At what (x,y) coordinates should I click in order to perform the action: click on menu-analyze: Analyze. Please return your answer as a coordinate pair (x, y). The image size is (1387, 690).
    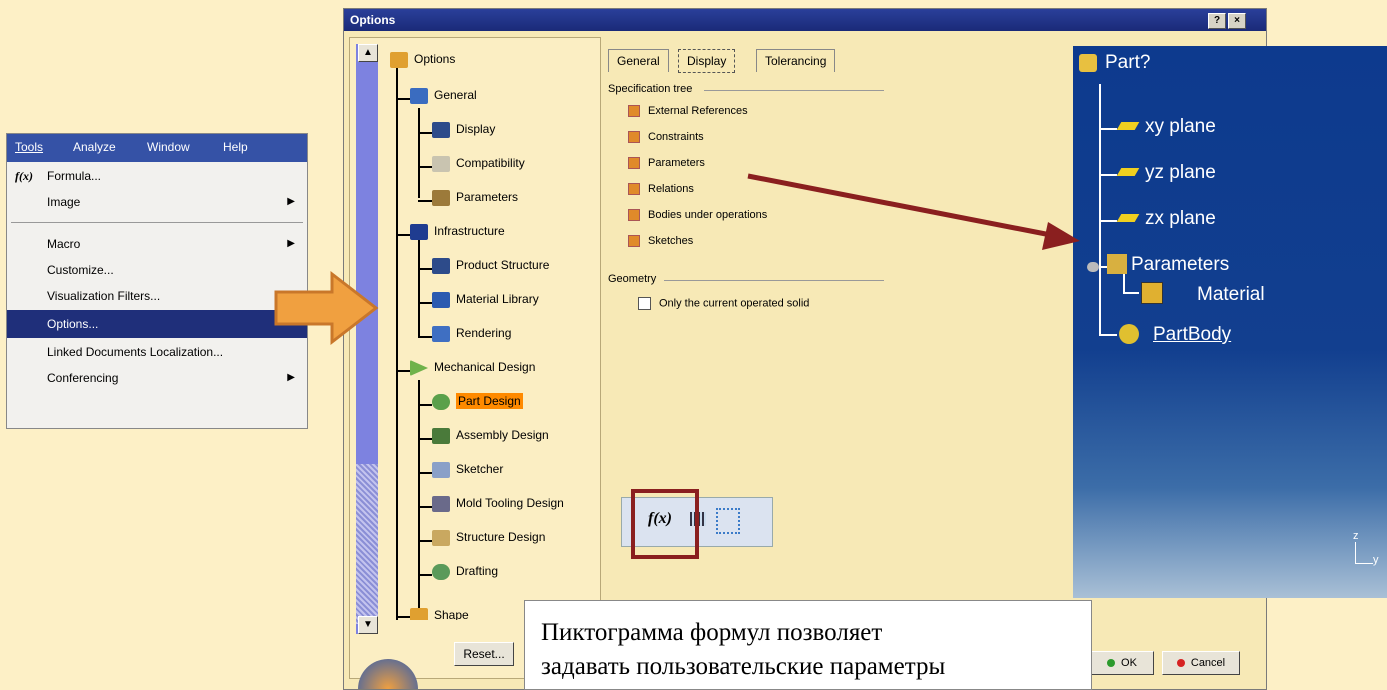
    Looking at the image, I should click on (94, 147).